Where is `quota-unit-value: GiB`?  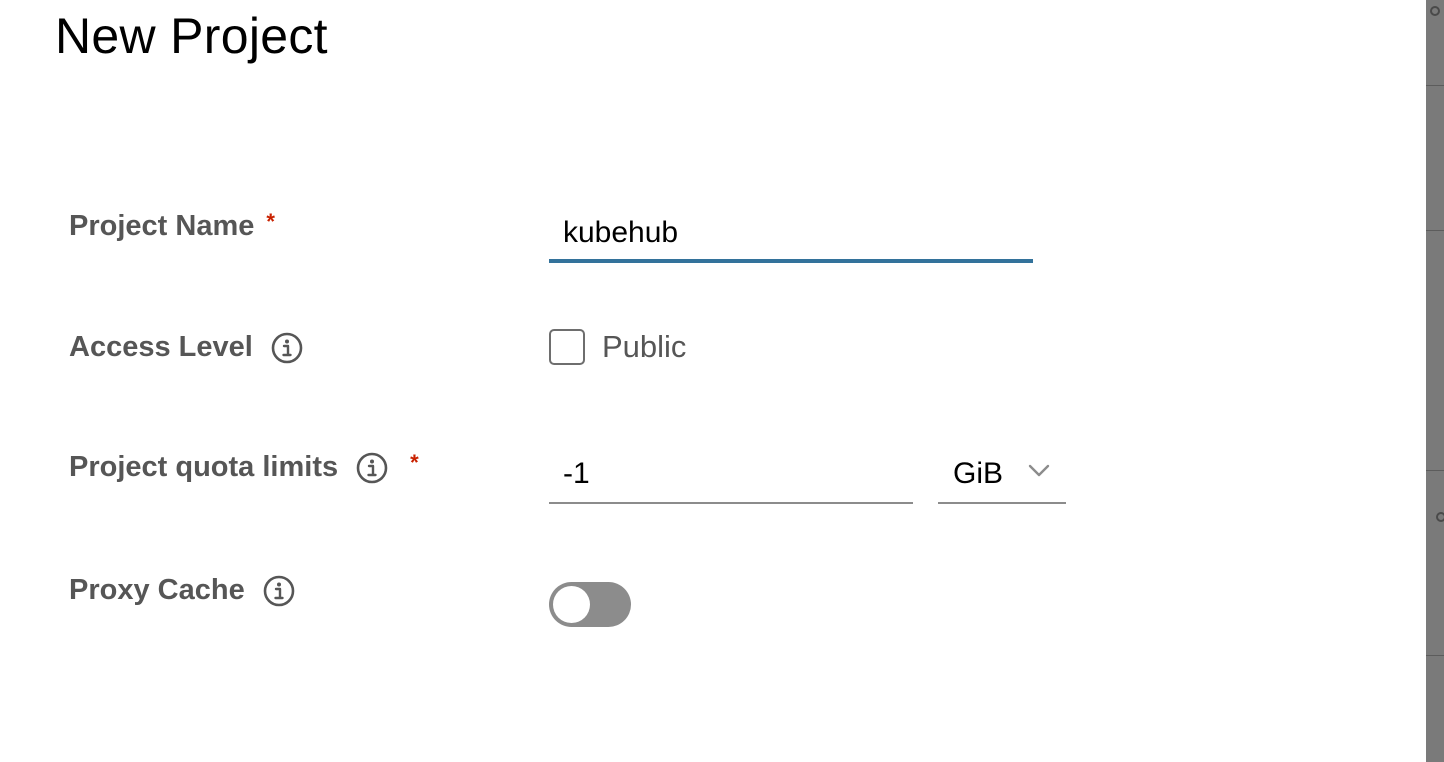
quota-unit-value: GiB is located at coordinates (978, 473).